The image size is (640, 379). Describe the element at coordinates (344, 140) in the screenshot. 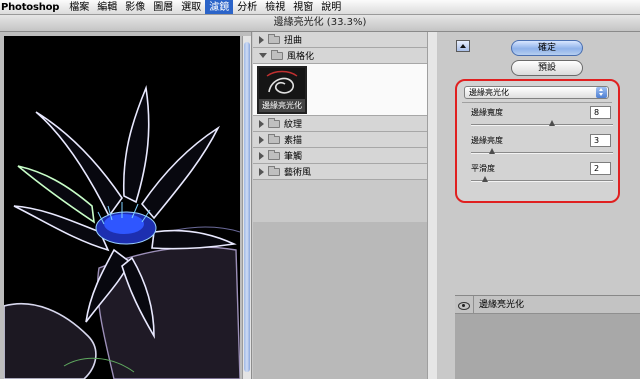

I see `category-sketch: 素描` at that location.